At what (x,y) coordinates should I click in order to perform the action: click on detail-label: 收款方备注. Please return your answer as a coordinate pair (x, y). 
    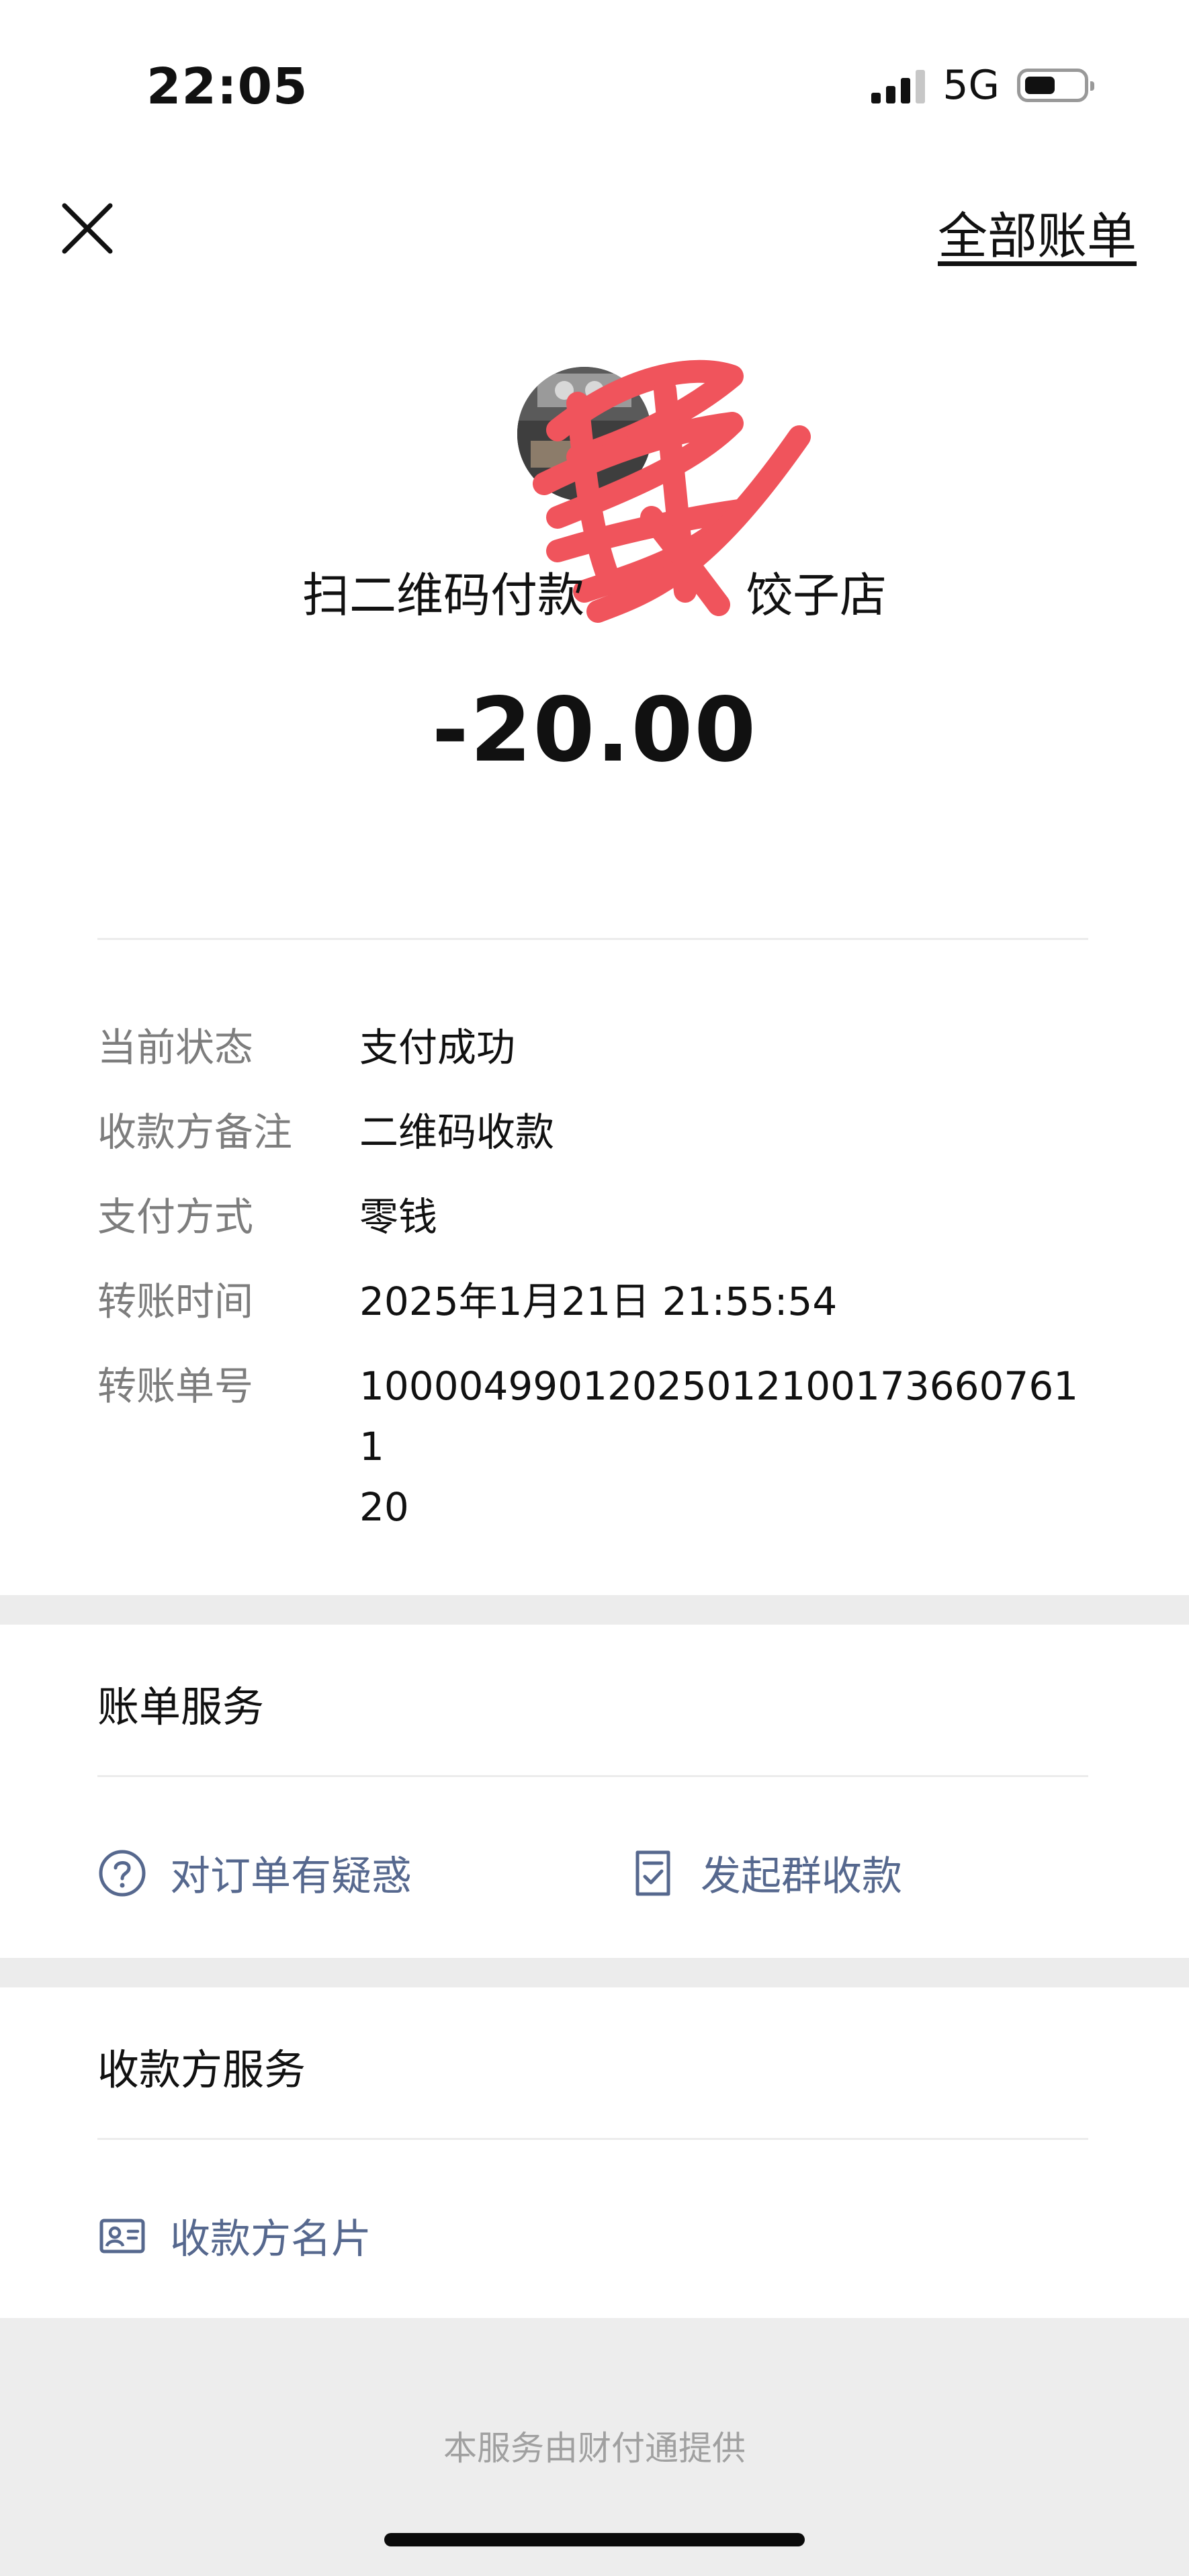
    Looking at the image, I should click on (195, 1132).